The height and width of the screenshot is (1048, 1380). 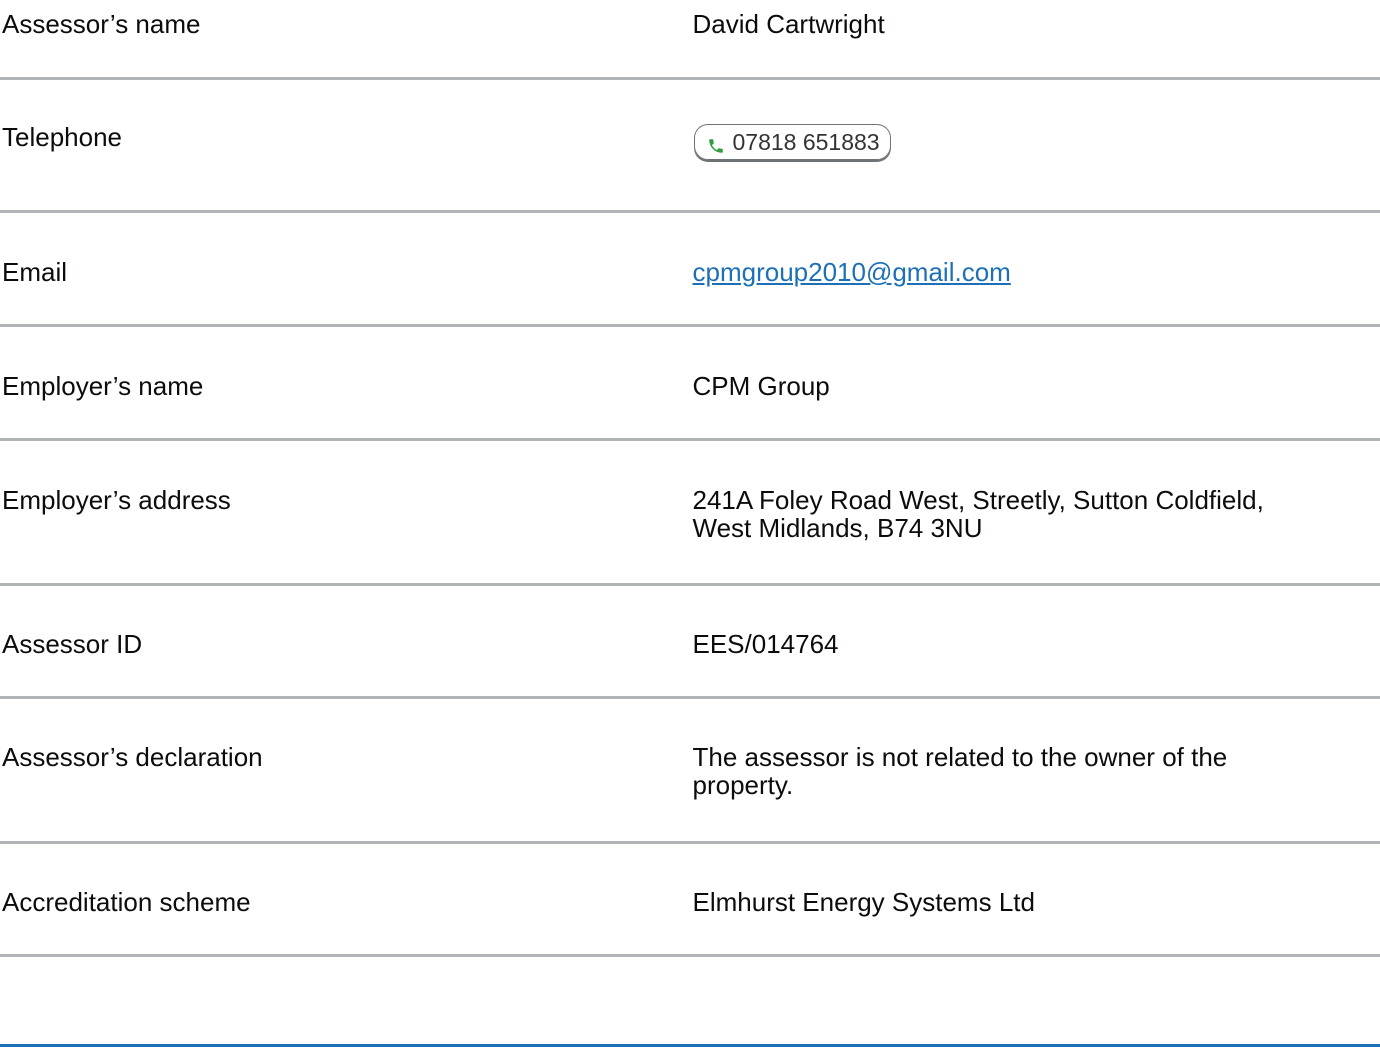 I want to click on value-accreditation-scheme: Elmhurst Energy Systems Ltd, so click(x=863, y=902).